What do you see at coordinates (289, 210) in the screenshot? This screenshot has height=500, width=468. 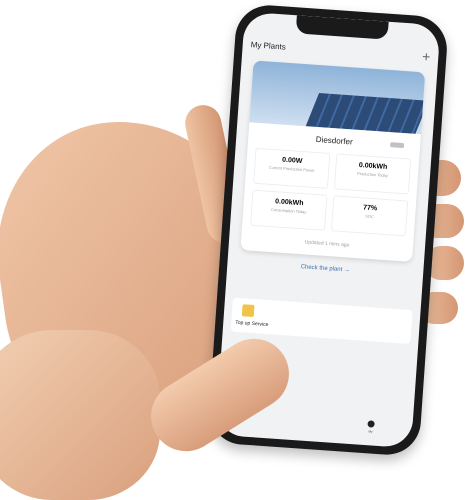 I see `metric-consumption-today: 0.00kWh Consumption Today` at bounding box center [289, 210].